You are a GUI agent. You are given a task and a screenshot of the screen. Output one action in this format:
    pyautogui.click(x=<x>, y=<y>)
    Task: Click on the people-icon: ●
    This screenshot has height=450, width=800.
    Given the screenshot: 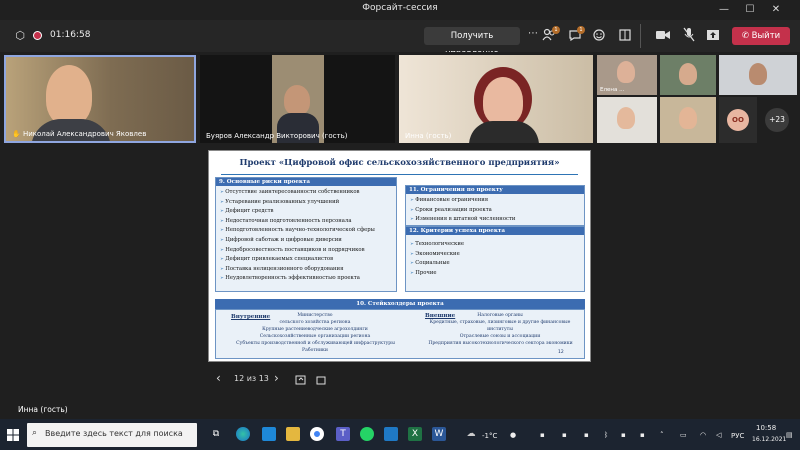 What is the action you would take?
    pyautogui.click(x=513, y=435)
    